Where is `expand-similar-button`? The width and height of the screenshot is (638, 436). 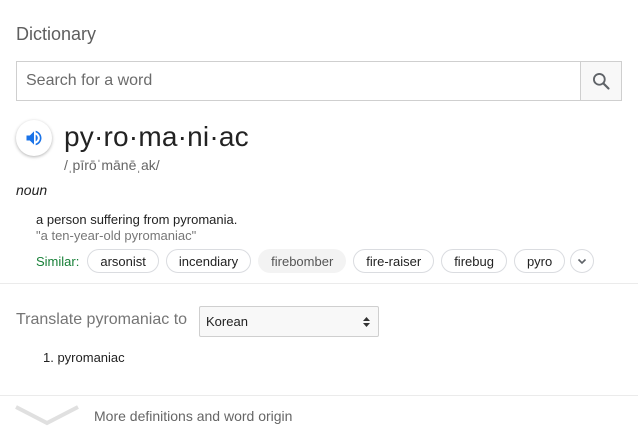
expand-similar-button is located at coordinates (582, 261).